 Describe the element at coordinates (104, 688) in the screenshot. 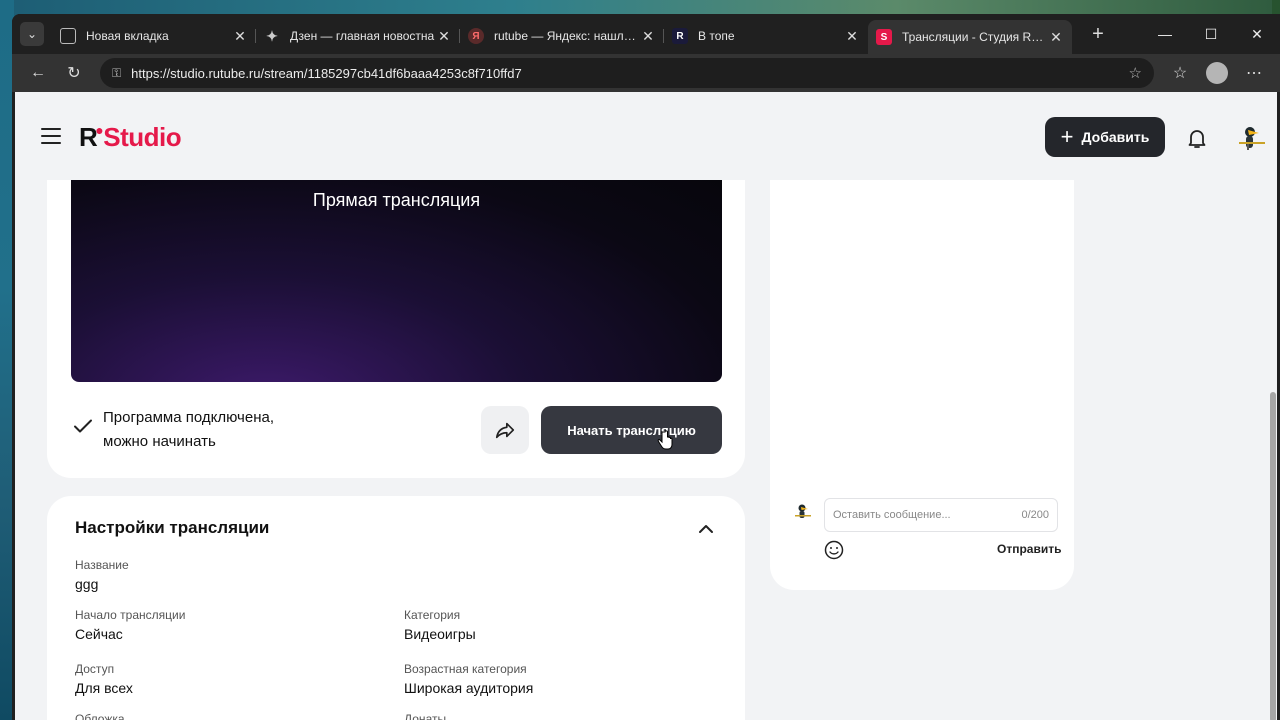

I see `field-value: Для всех` at that location.